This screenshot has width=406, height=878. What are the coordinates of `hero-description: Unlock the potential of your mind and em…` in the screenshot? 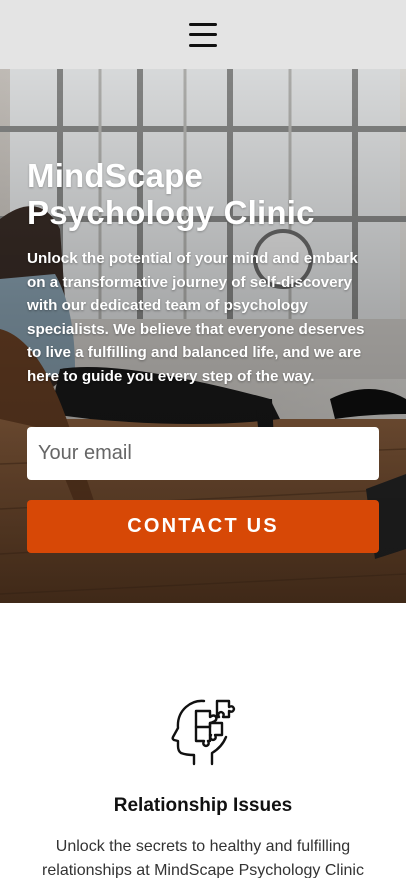 It's located at (196, 317).